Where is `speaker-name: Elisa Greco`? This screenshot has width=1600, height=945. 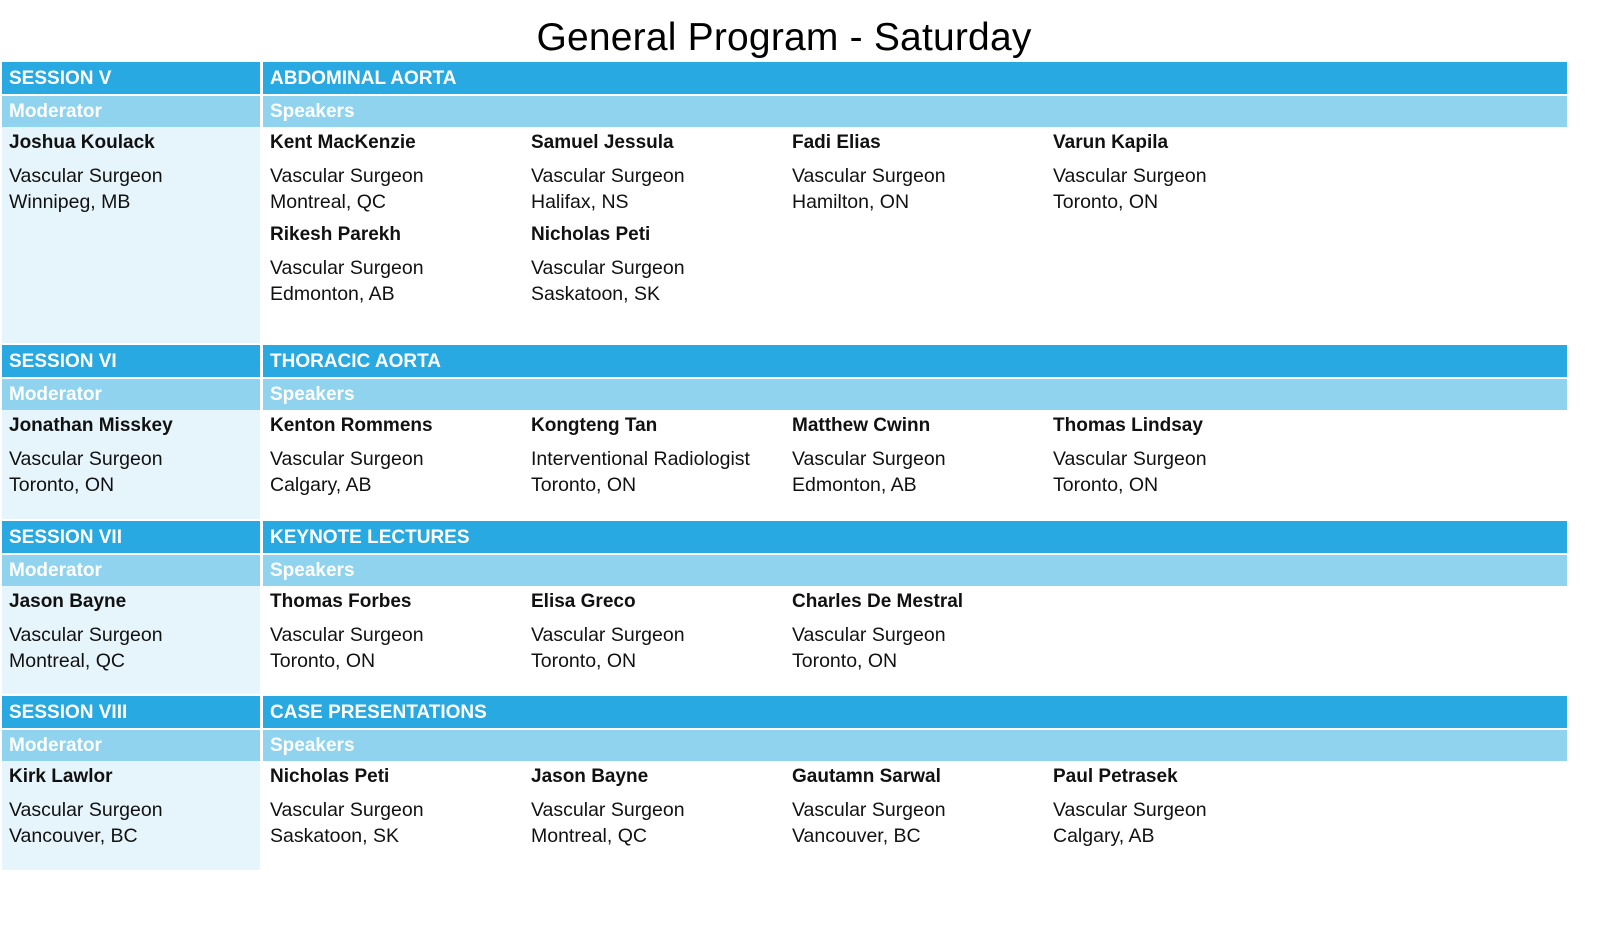
speaker-name: Elisa Greco is located at coordinates (583, 601).